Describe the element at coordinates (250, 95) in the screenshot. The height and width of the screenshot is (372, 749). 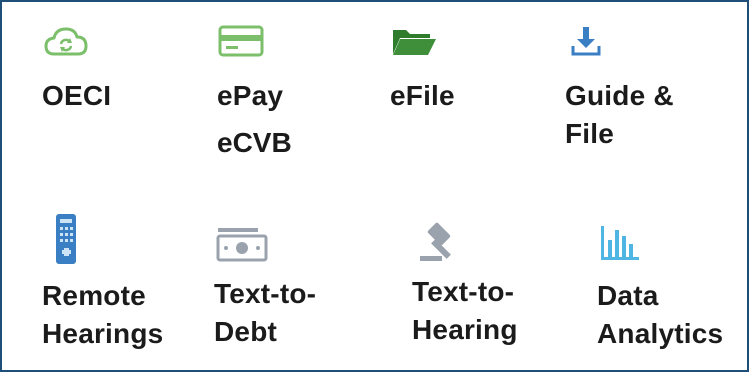
I see `epay-label: ePay` at that location.